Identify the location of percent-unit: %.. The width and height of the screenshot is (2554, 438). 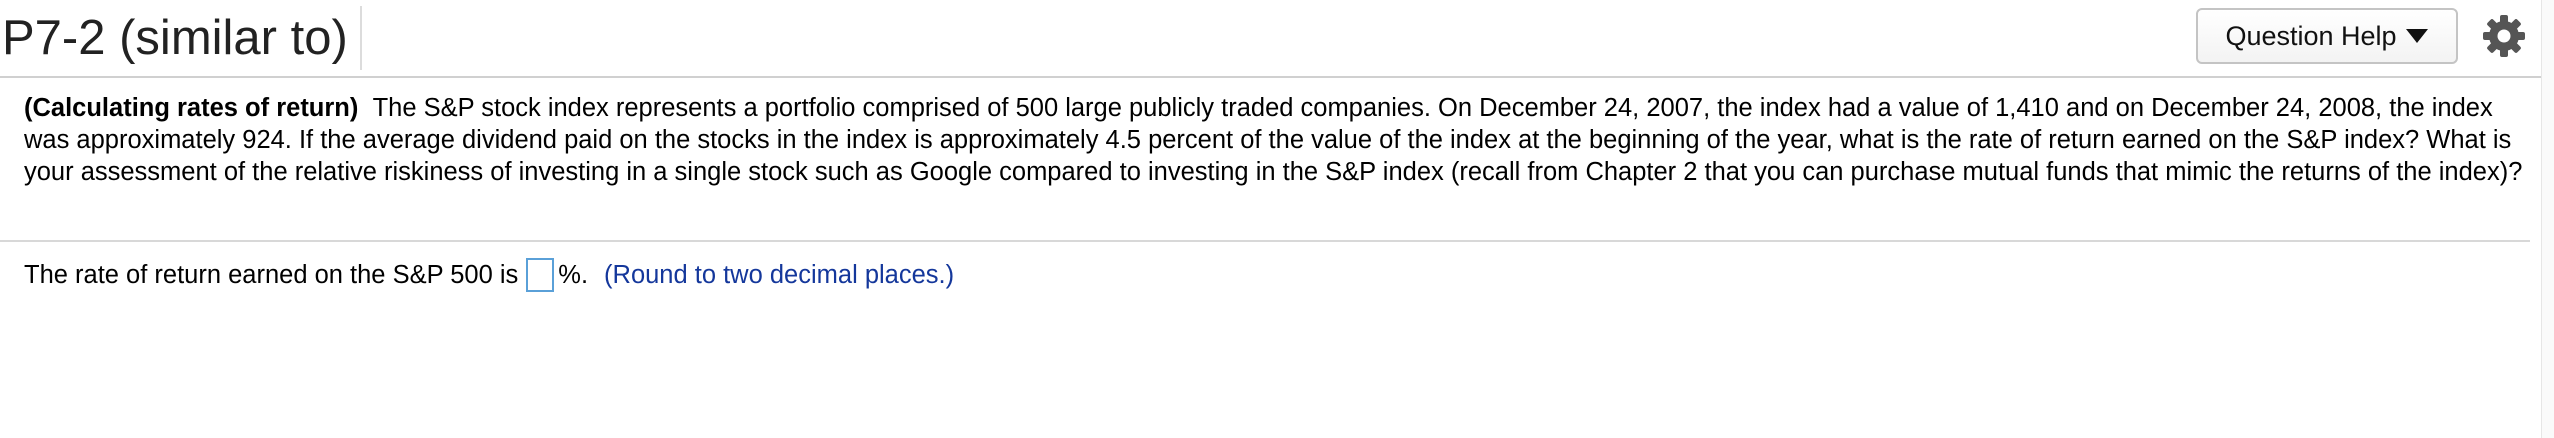
(573, 275).